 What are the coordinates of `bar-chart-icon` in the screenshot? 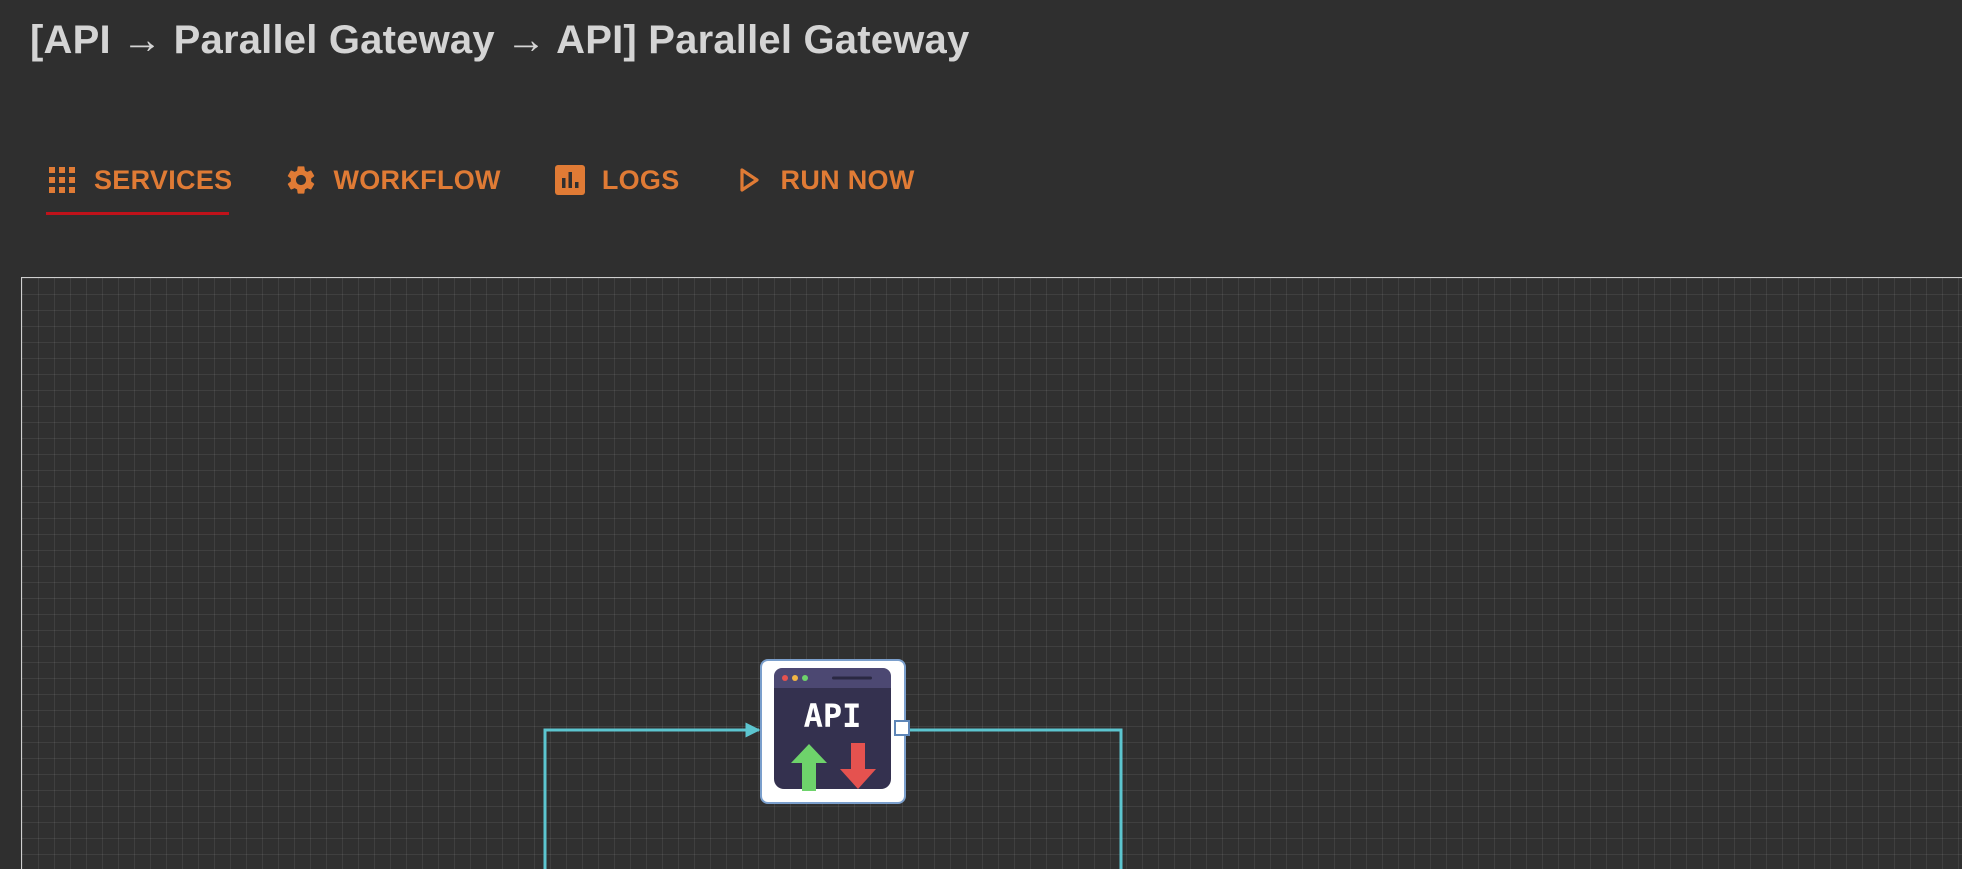 It's located at (570, 180).